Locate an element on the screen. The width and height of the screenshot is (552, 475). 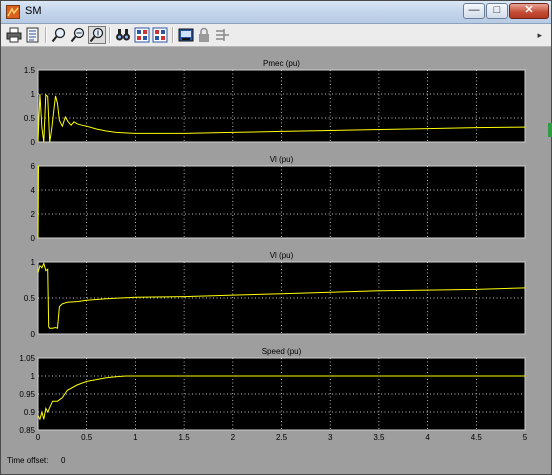
x-tick-label: 3 is located at coordinates (330, 437).